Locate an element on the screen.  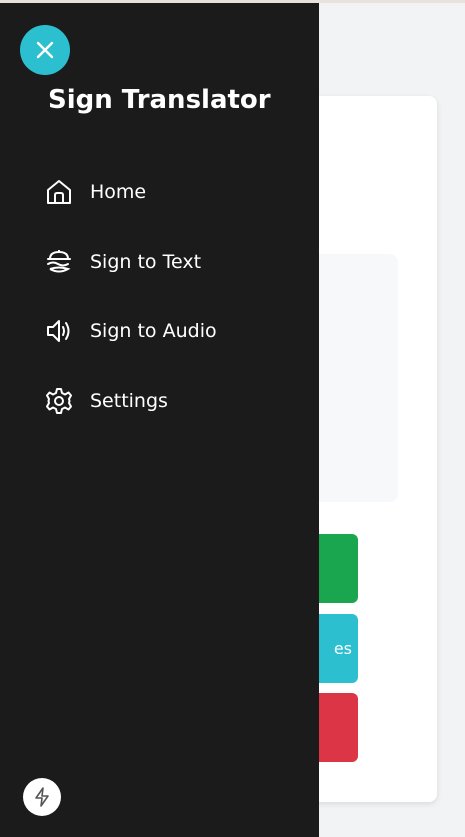
speaker-icon is located at coordinates (58, 331).